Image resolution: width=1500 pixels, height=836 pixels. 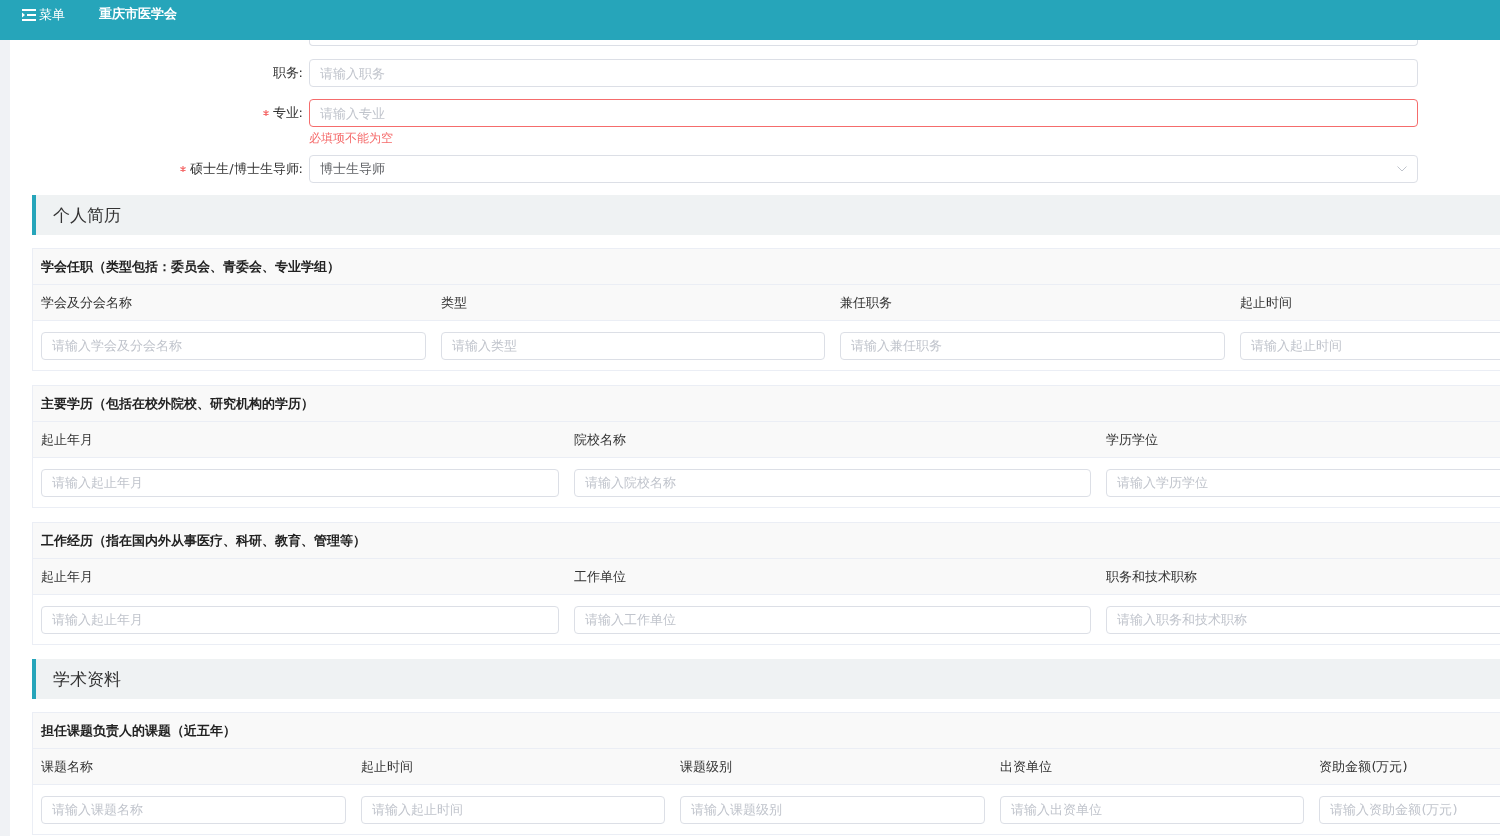 What do you see at coordinates (138, 14) in the screenshot?
I see `site-title: 重庆市医学会` at bounding box center [138, 14].